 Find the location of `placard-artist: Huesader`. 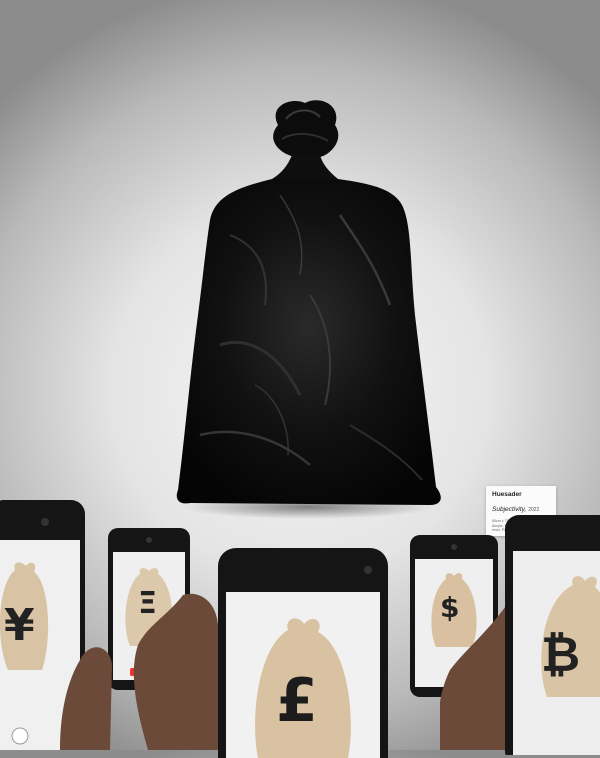

placard-artist: Huesader is located at coordinates (507, 494).